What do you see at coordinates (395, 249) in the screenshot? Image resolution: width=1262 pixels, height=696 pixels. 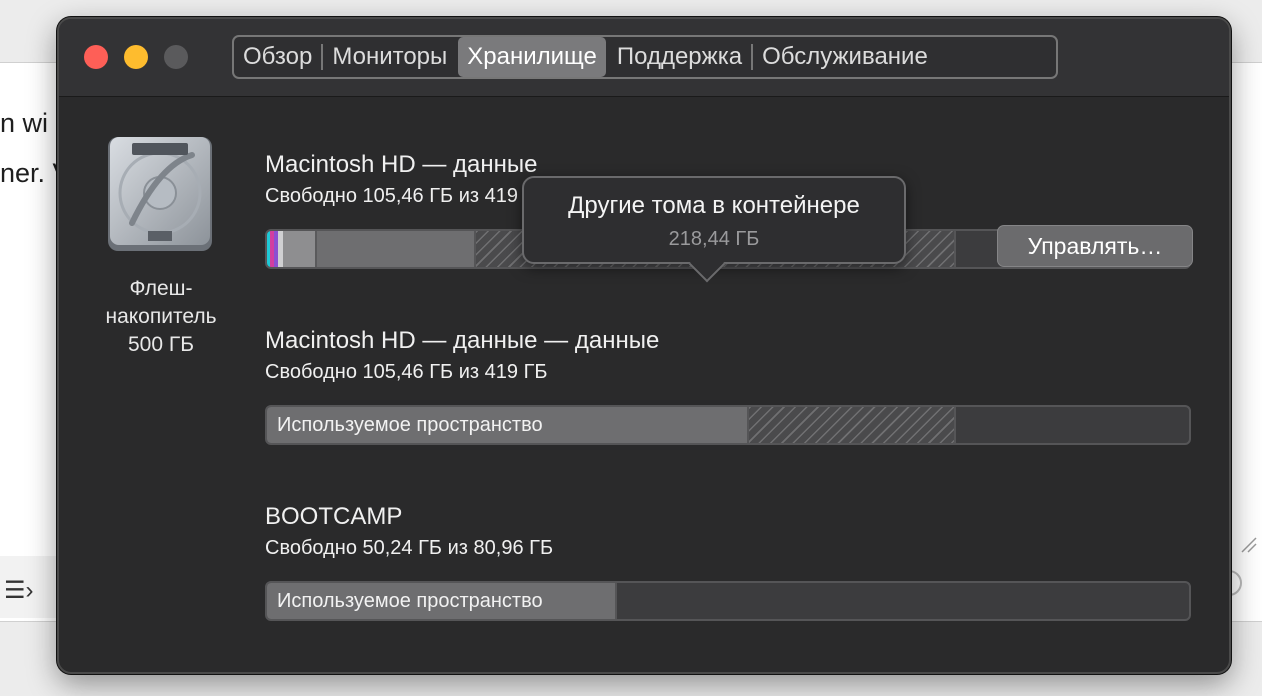 I see `segment-used` at bounding box center [395, 249].